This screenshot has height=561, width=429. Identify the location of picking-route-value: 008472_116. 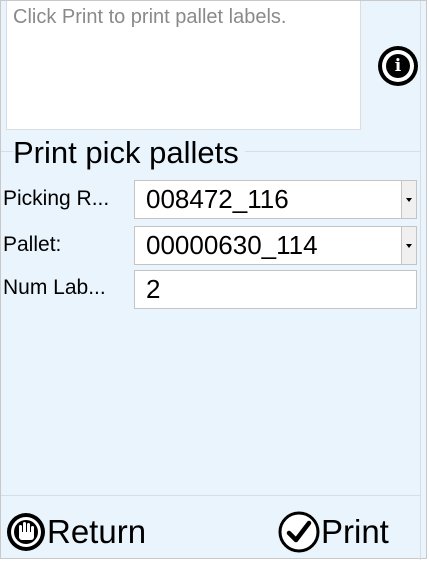
(217, 199).